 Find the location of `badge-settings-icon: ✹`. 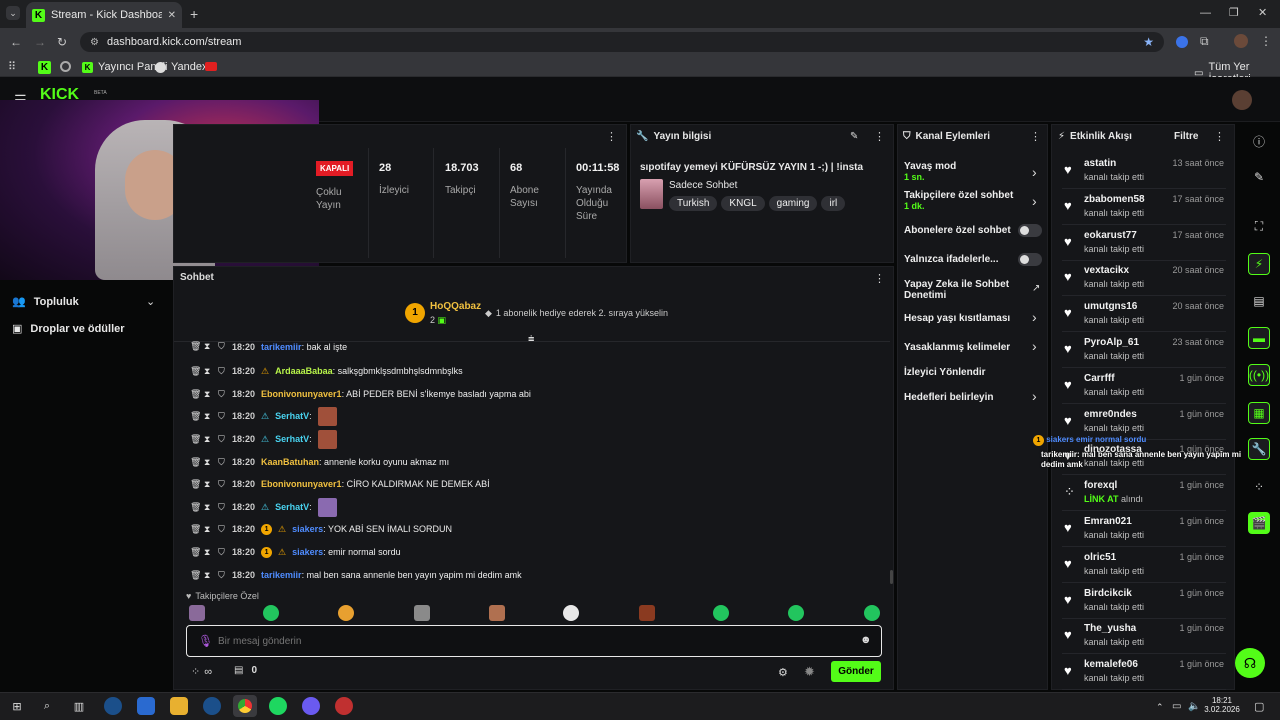

badge-settings-icon: ✹ is located at coordinates (809, 672).